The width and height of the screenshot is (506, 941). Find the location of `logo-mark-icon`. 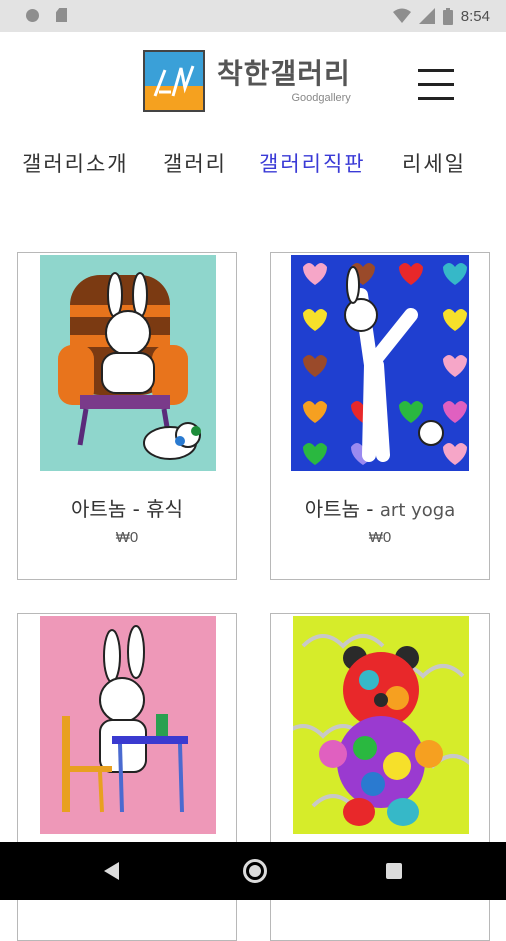

logo-mark-icon is located at coordinates (174, 81).